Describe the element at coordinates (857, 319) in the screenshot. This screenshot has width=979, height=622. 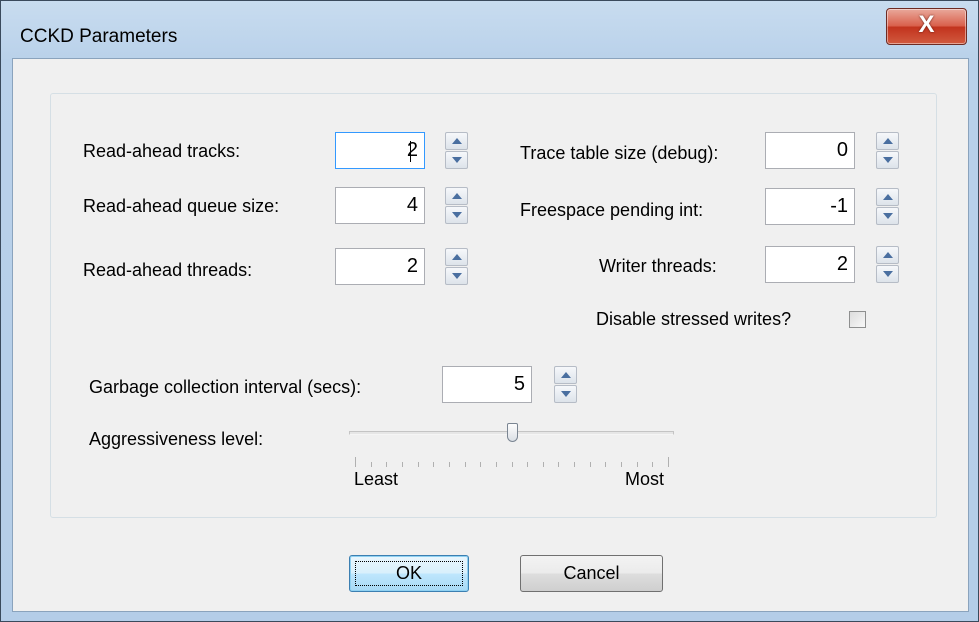
I see `disable-stressed-writes-checkbox` at that location.